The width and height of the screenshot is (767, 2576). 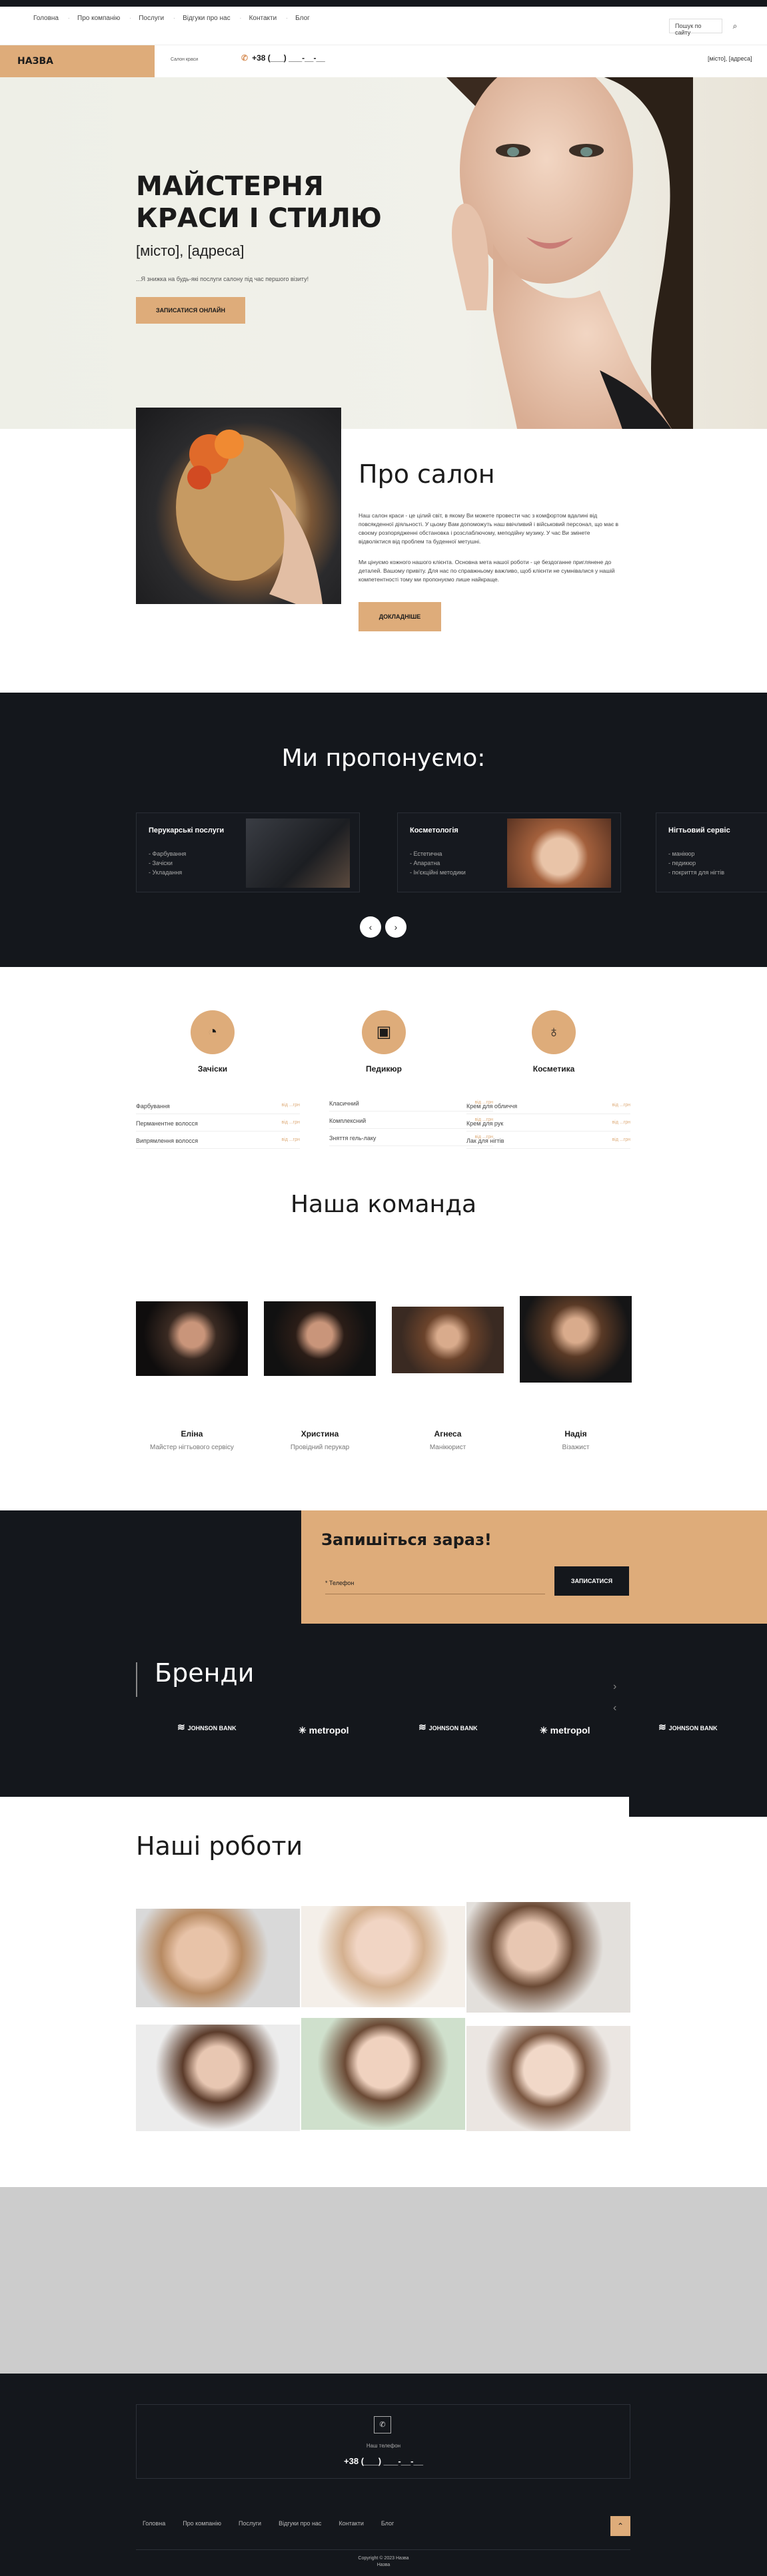 I want to click on metropol-icon: ✳, so click(x=545, y=1730).